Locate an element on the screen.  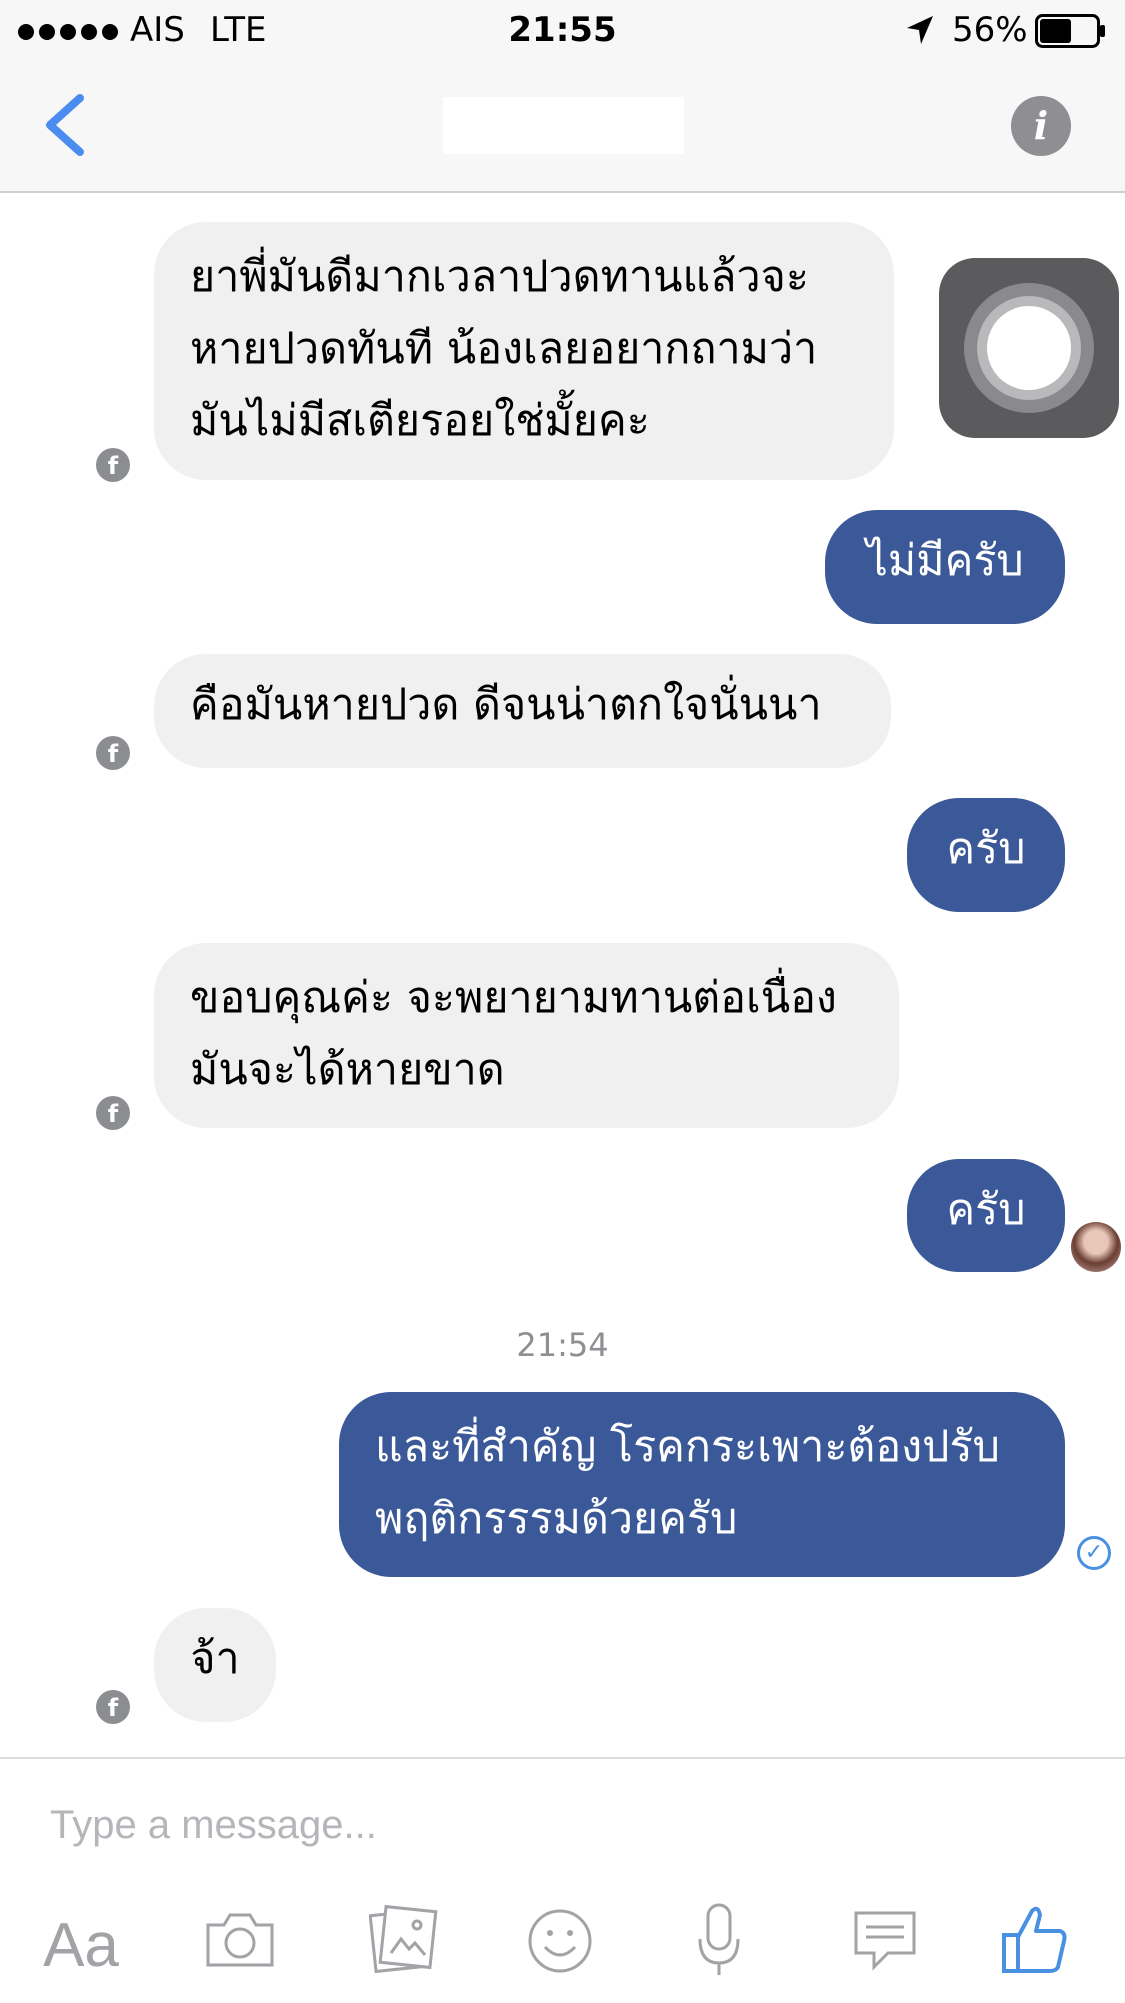
camera-button is located at coordinates (240, 1946).